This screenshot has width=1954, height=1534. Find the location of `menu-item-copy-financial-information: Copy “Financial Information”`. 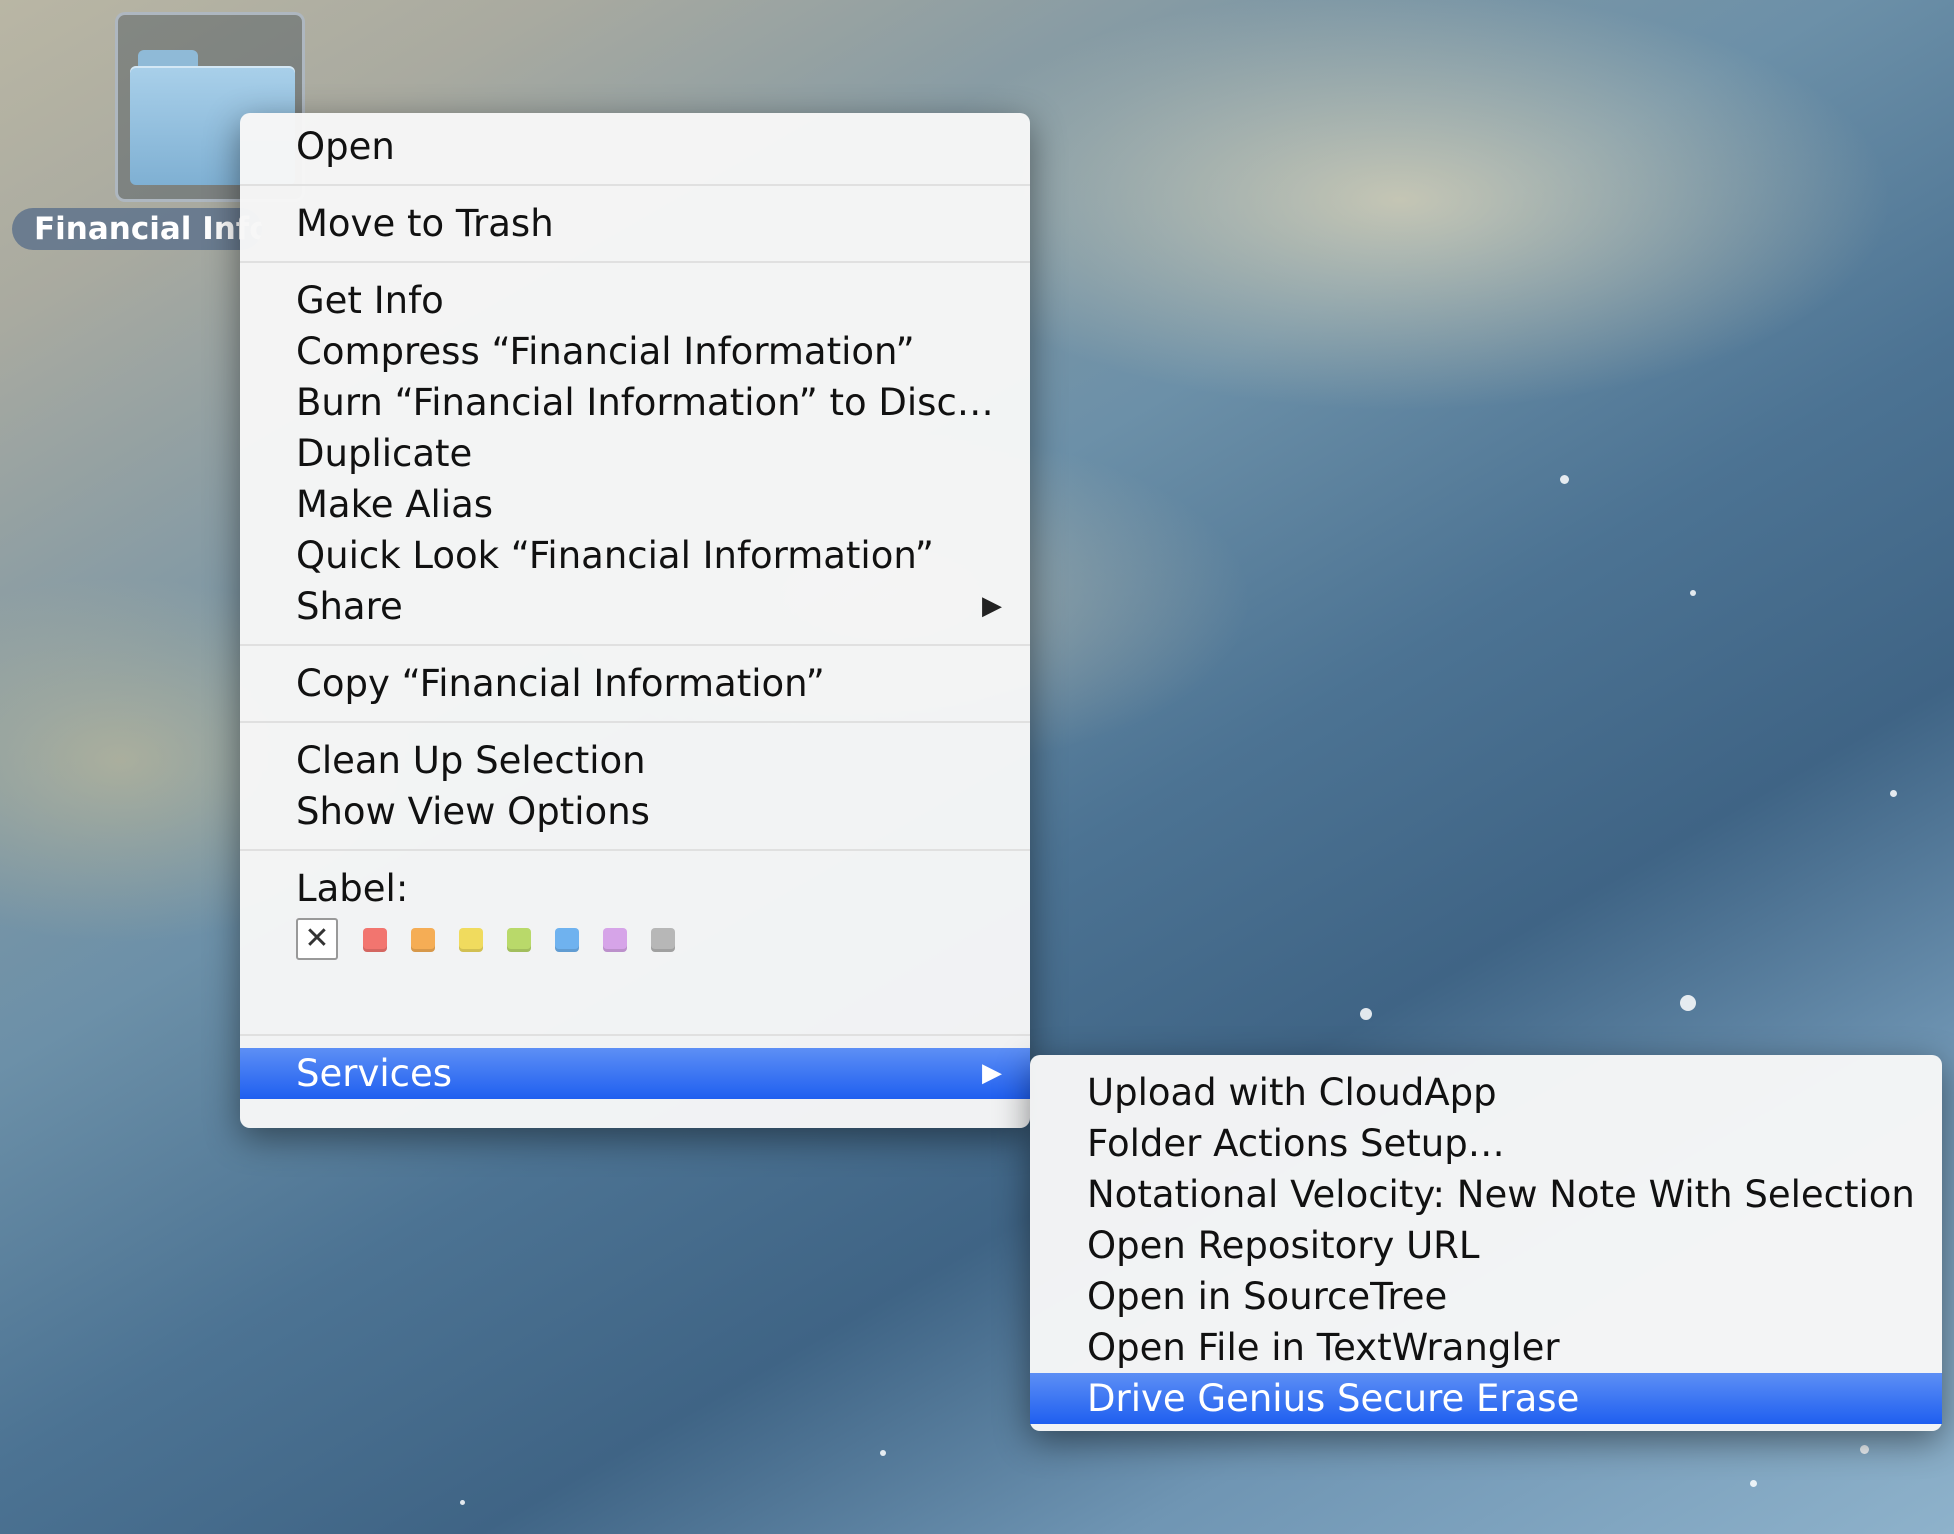

menu-item-copy-financial-information: Copy “Financial Information” is located at coordinates (635, 683).